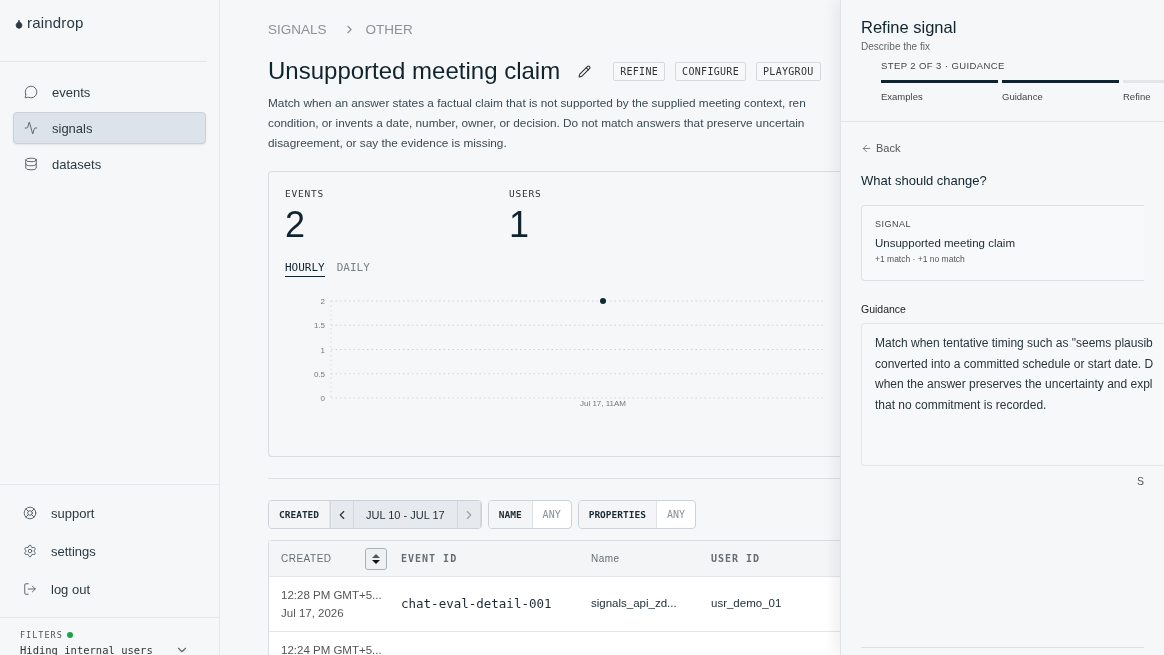 This screenshot has width=1164, height=655. I want to click on filter-chip: NAME ANY, so click(529, 514).